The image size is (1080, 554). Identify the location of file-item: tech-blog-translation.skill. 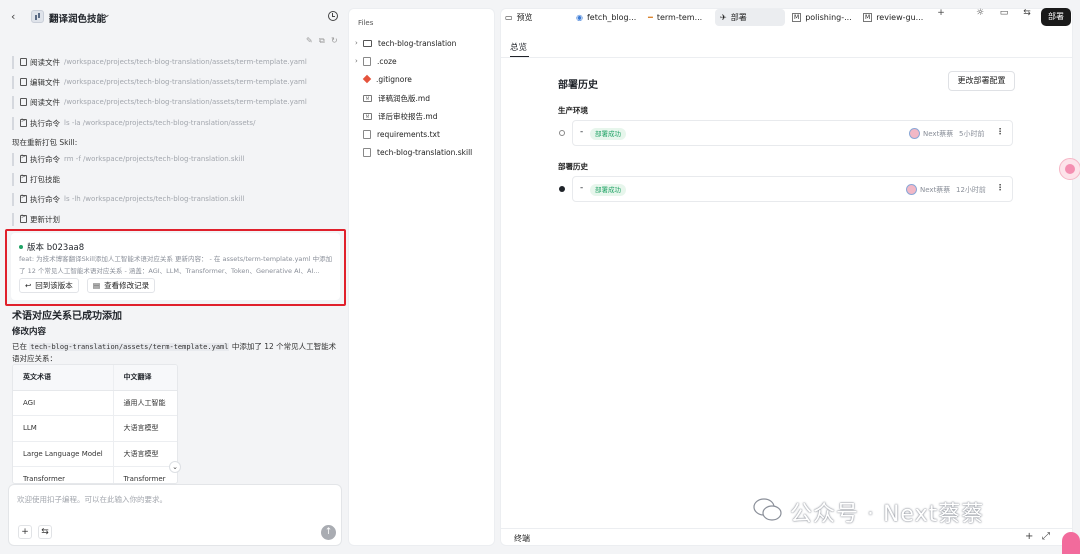
(413, 152).